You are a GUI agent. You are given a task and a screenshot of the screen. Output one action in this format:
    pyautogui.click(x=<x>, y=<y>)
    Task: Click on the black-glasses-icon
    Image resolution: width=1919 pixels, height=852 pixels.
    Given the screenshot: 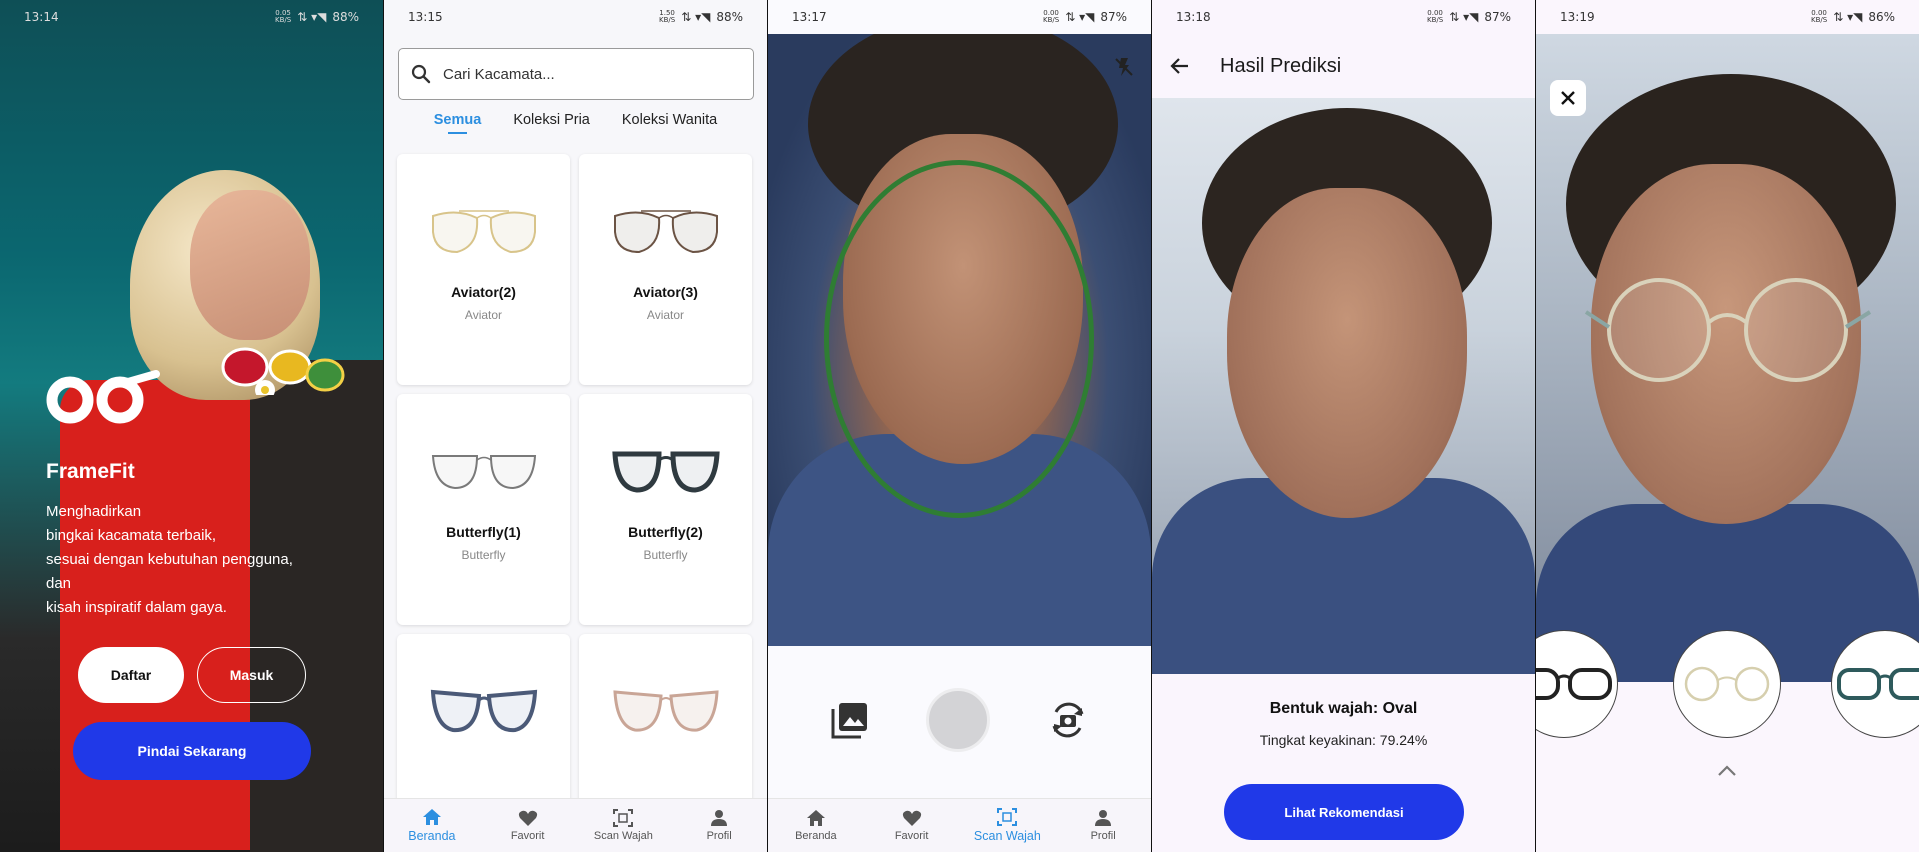 What is the action you would take?
    pyautogui.click(x=1574, y=684)
    